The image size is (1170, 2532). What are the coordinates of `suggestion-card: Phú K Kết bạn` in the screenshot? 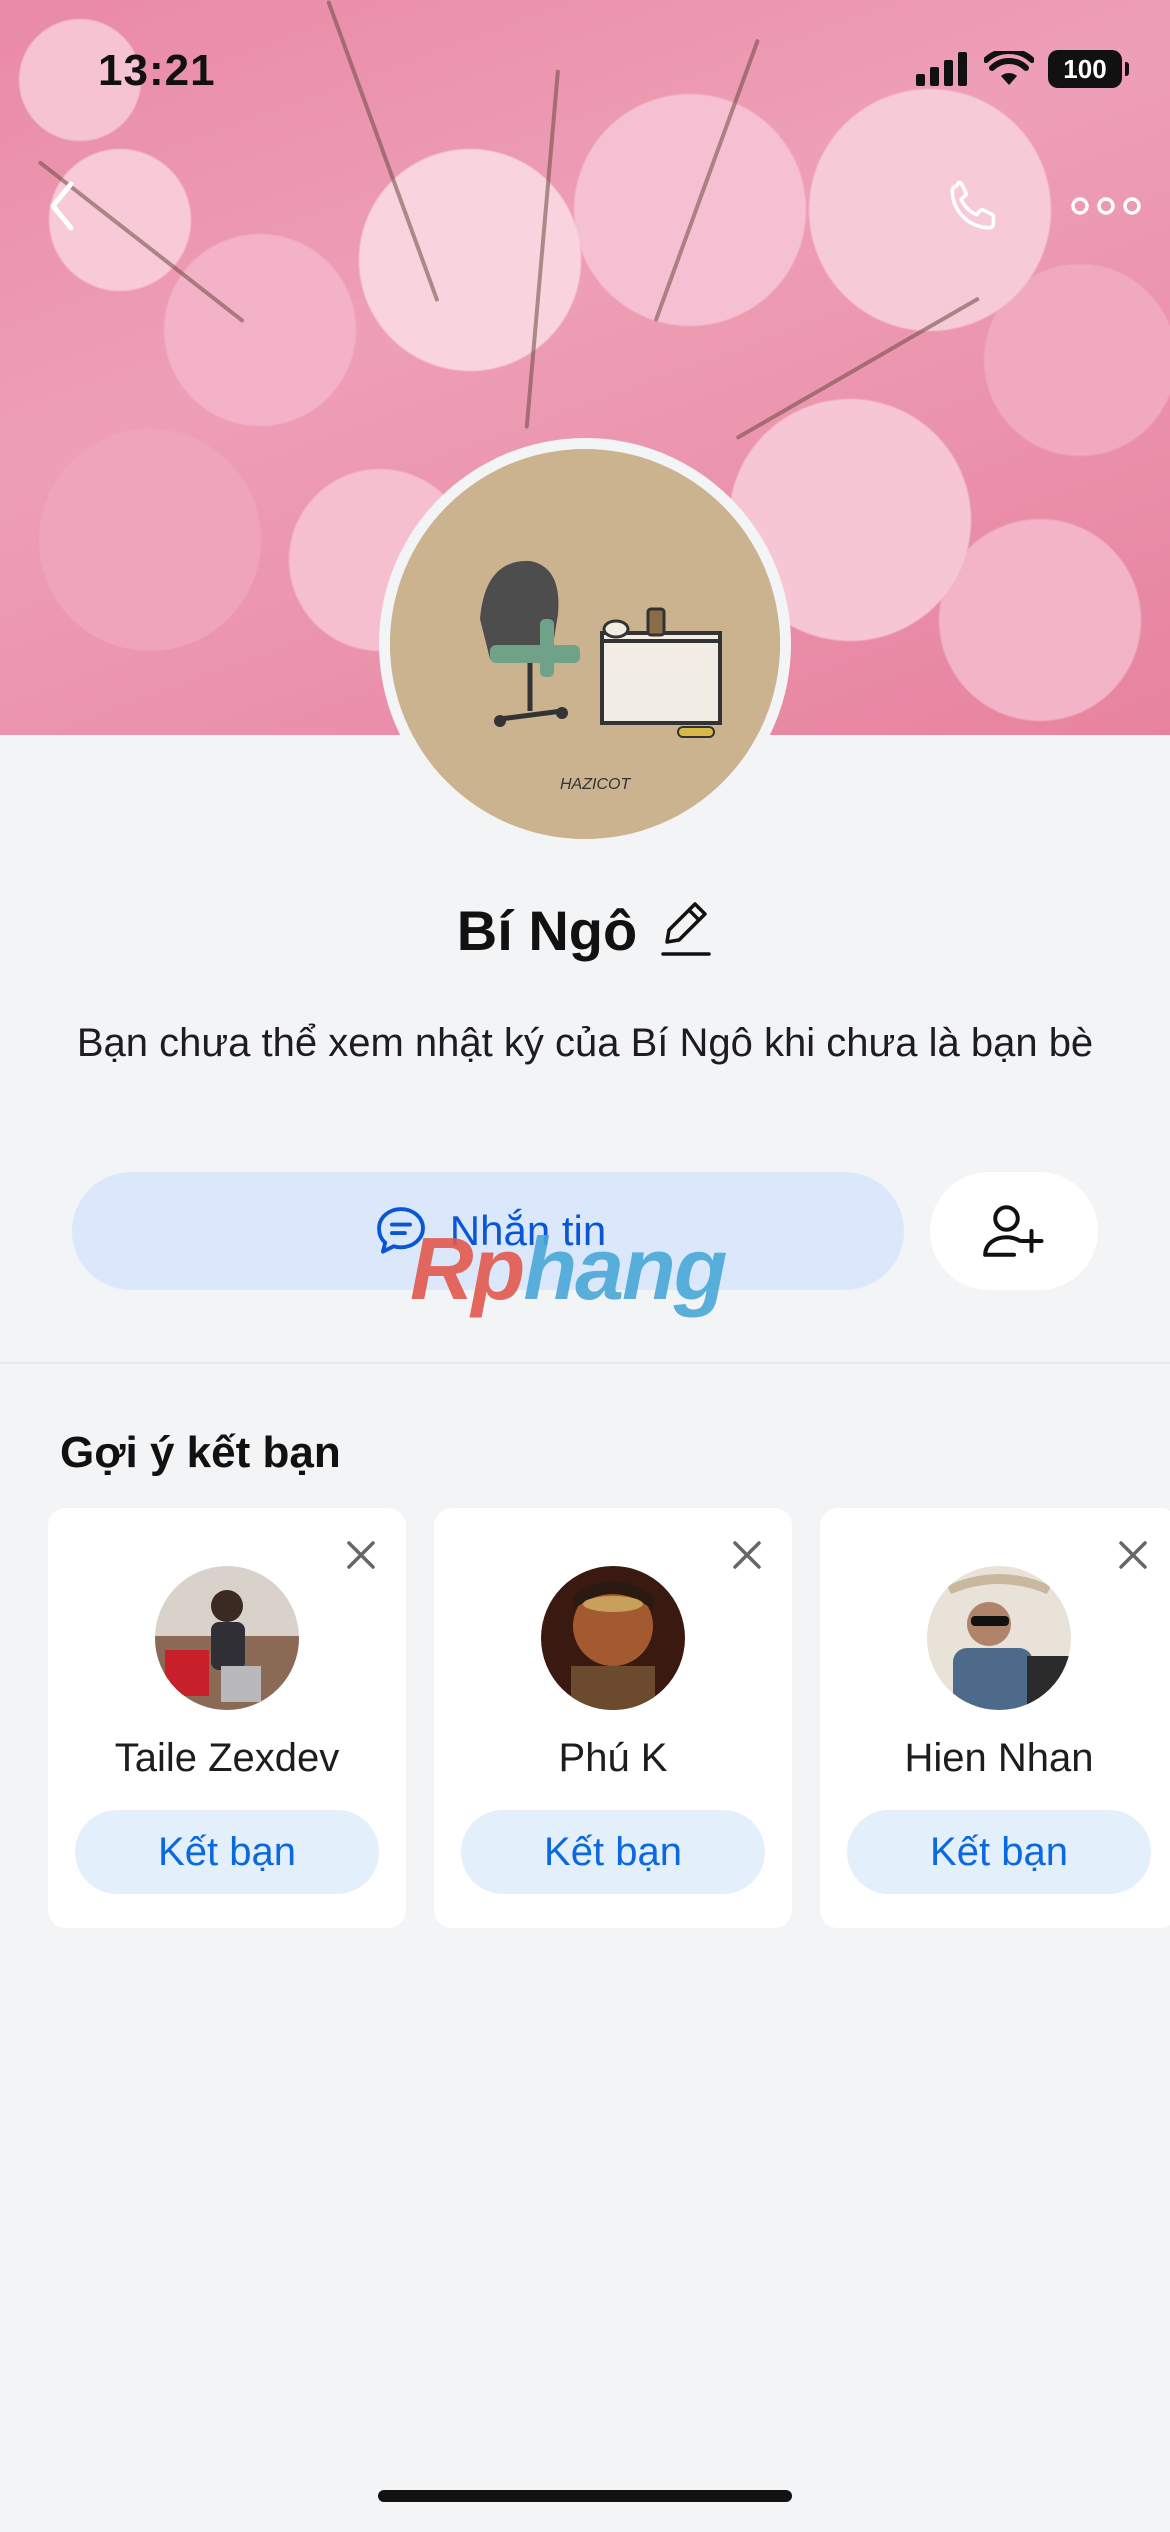 It's located at (613, 1718).